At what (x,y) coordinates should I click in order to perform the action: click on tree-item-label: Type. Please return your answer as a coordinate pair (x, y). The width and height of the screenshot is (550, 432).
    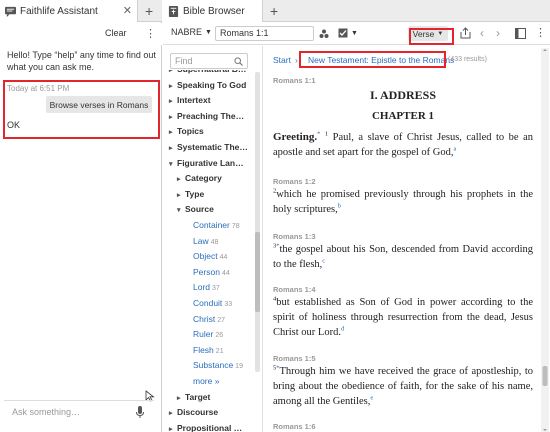
    Looking at the image, I should click on (195, 193).